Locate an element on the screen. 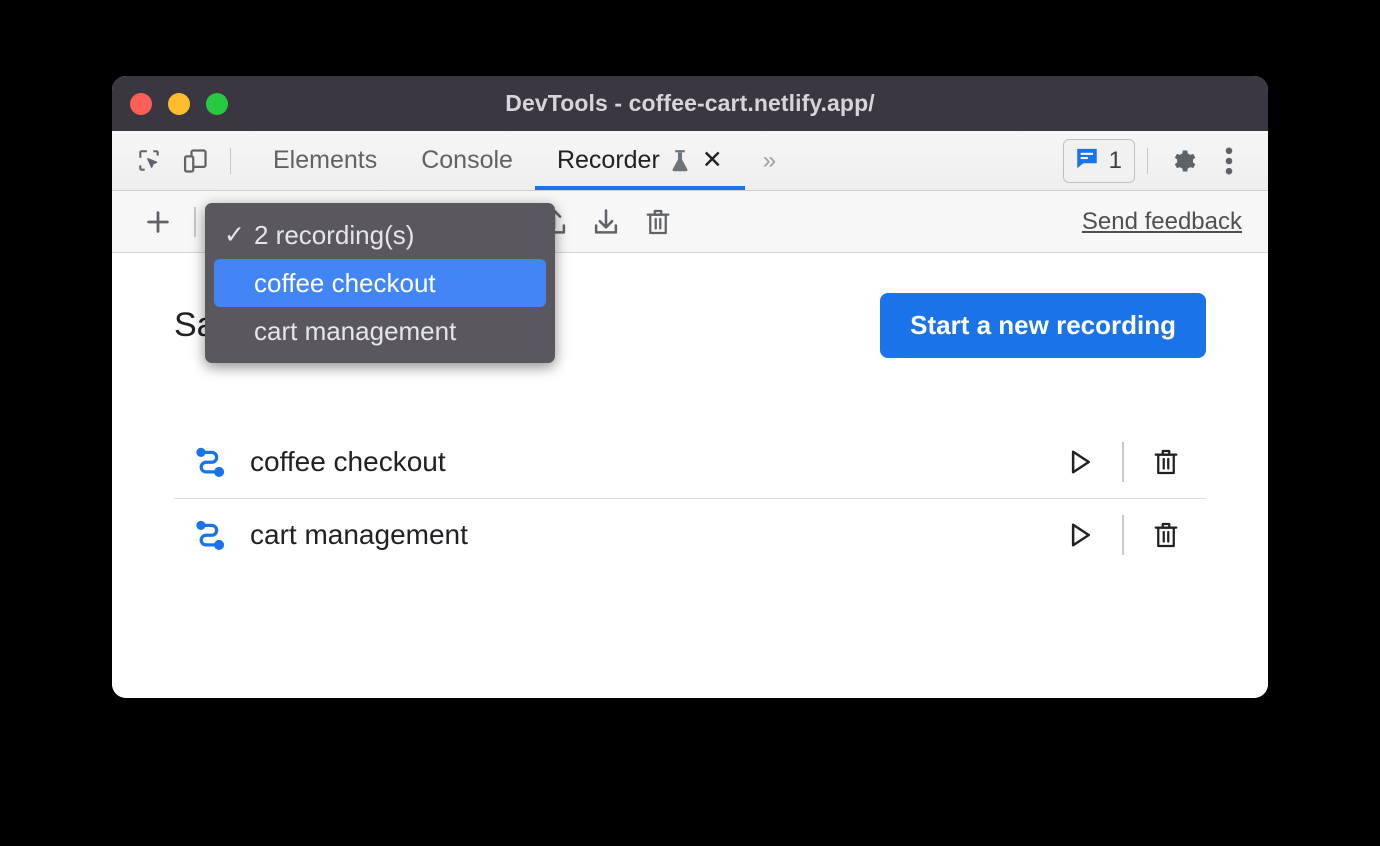  kebab-menu-icon is located at coordinates (1229, 161).